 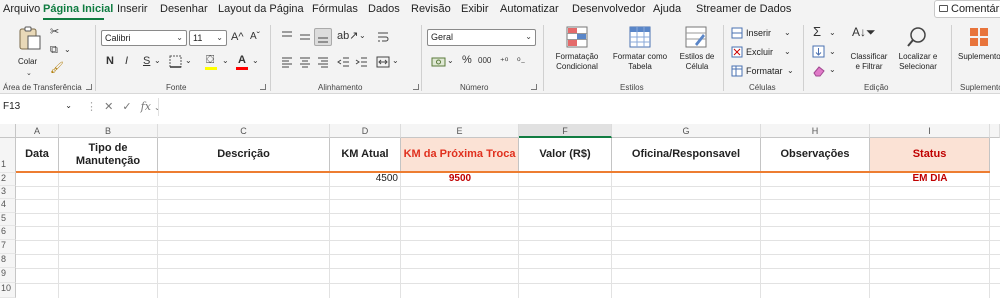 I want to click on header-cell-oficina: Oficina/Responsavel, so click(x=686, y=154).